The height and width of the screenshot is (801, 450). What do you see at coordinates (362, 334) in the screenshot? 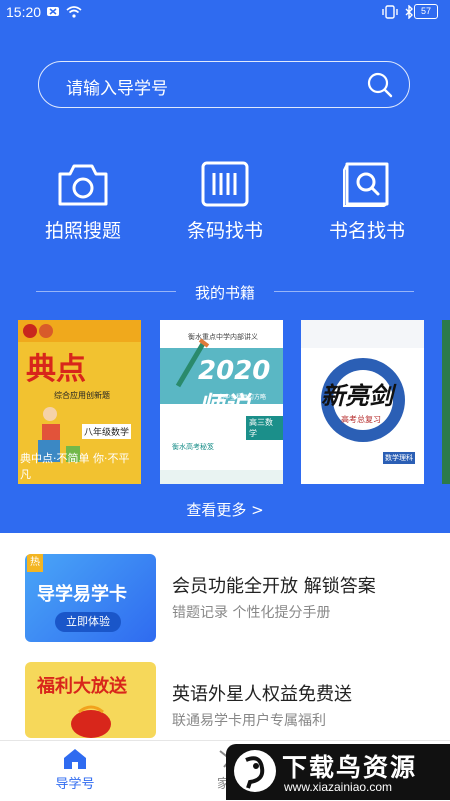
I see `cover-band` at bounding box center [362, 334].